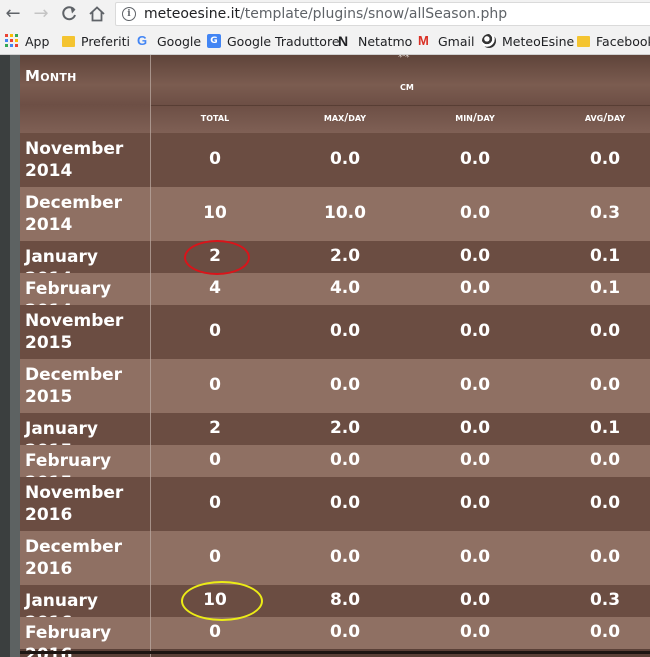 This screenshot has width=650, height=657. What do you see at coordinates (215, 288) in the screenshot?
I see `total-cell: 4` at bounding box center [215, 288].